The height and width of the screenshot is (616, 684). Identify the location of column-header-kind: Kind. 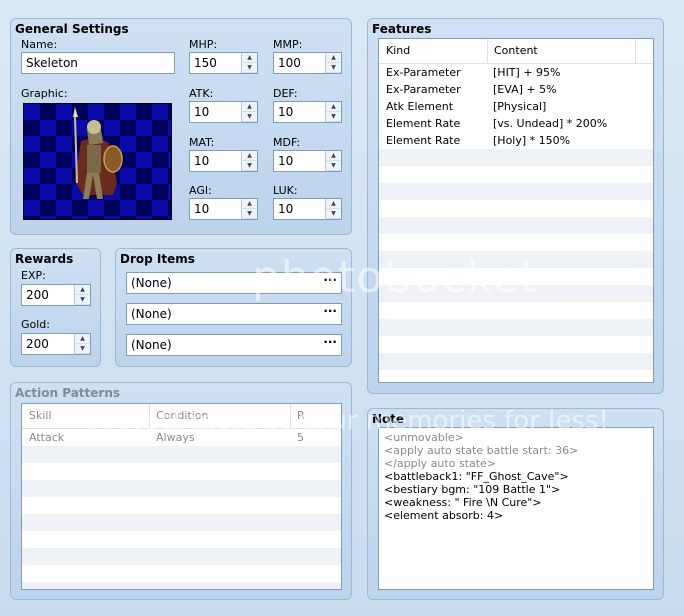
(398, 50).